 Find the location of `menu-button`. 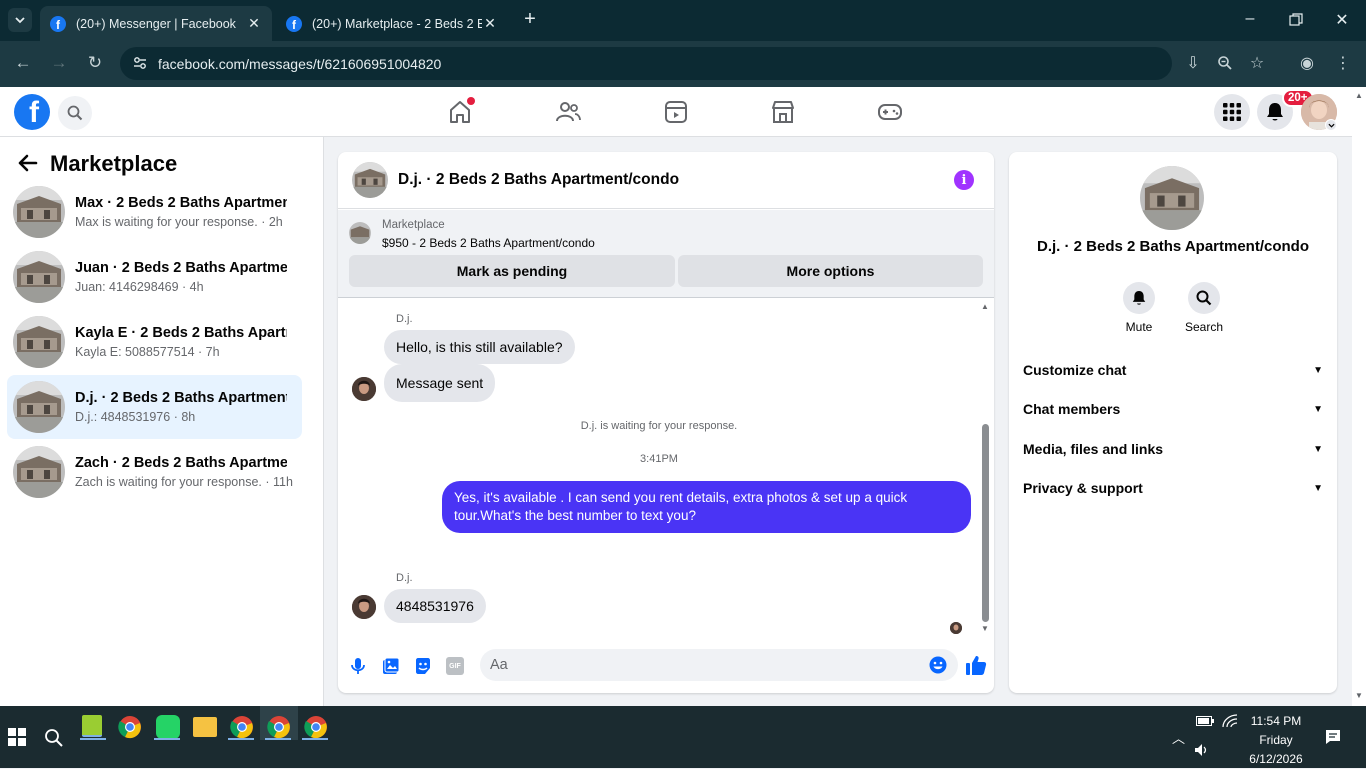

menu-button is located at coordinates (1232, 112).